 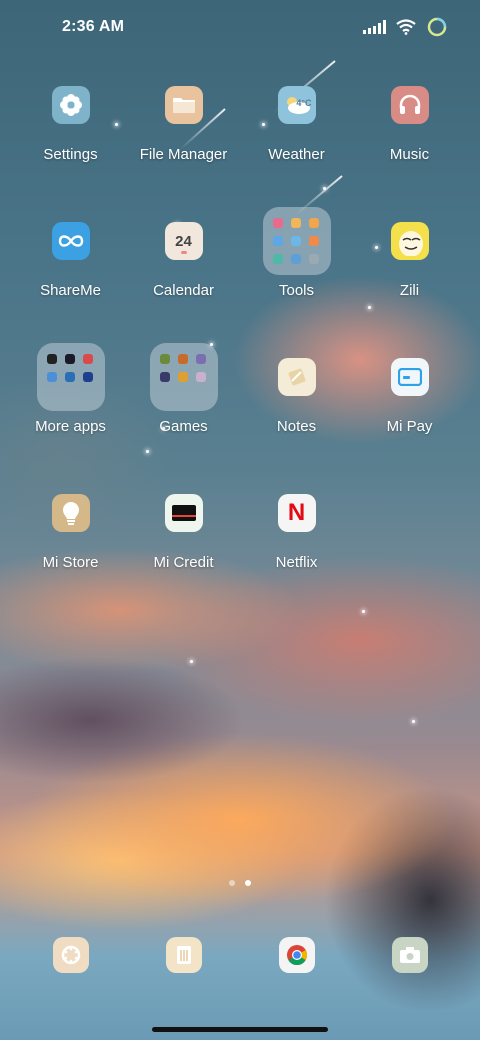 I want to click on status-bar: 2:36 AM, so click(x=240, y=28).